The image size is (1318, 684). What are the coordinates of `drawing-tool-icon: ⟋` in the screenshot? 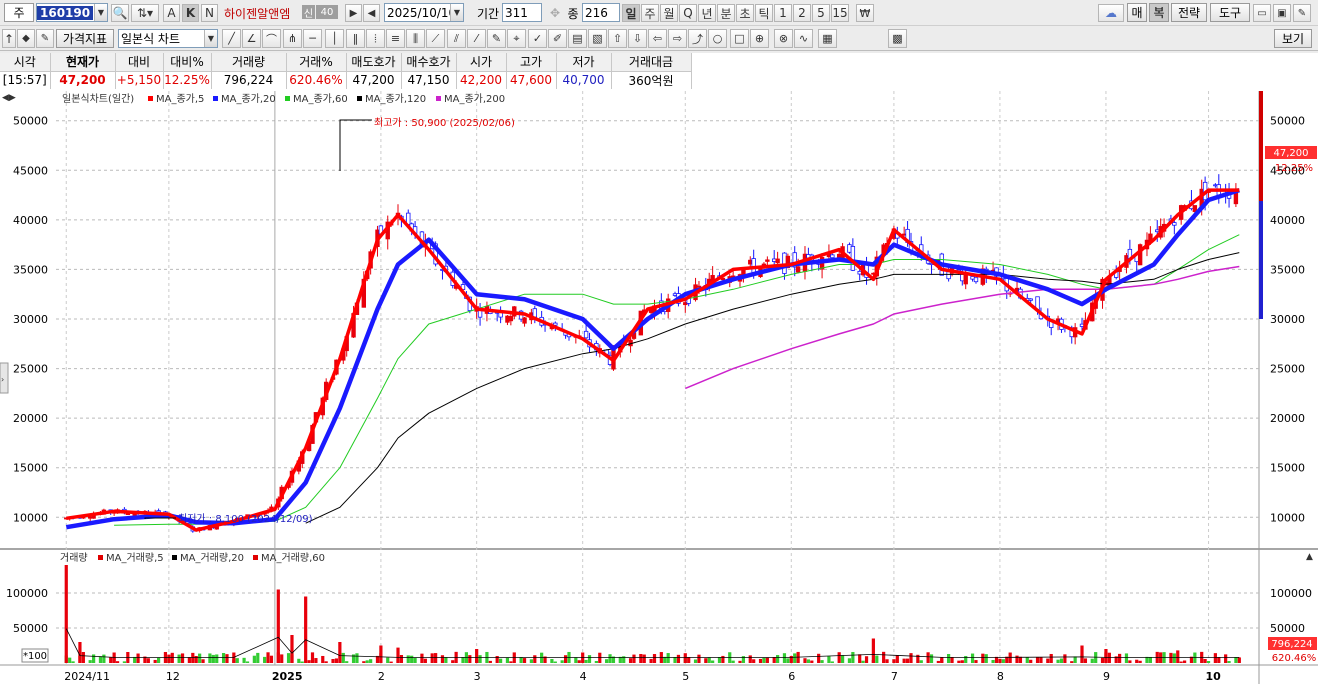 It's located at (435, 38).